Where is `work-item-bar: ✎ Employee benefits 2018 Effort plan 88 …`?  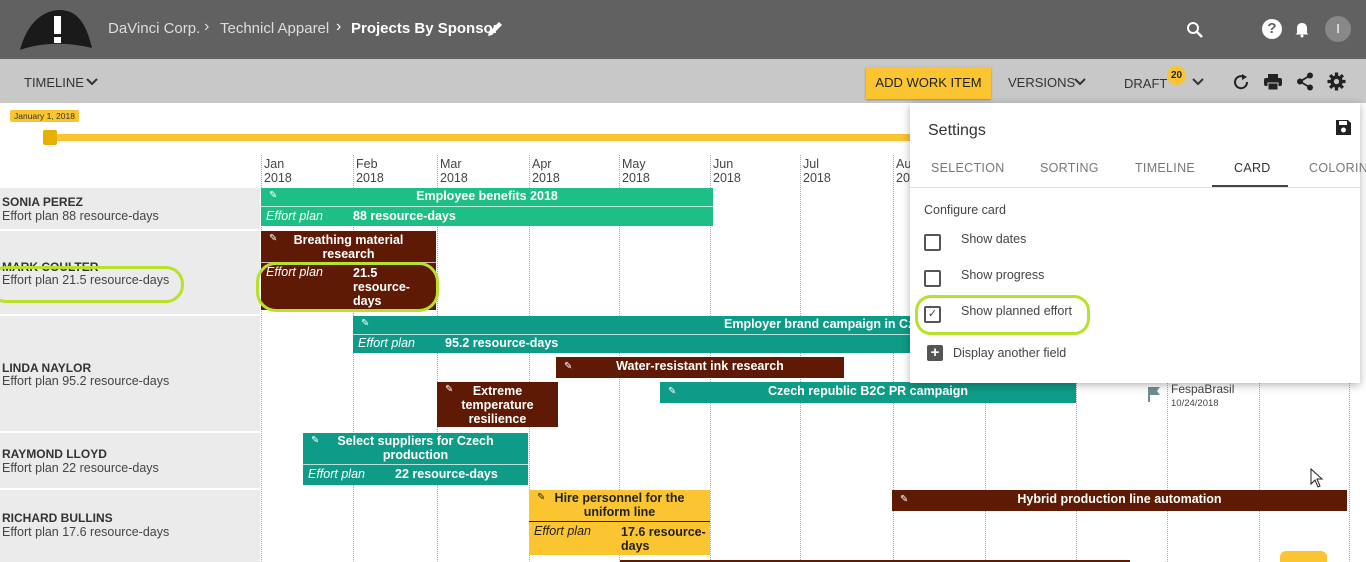 work-item-bar: ✎ Employee benefits 2018 Effort plan 88 … is located at coordinates (487, 207).